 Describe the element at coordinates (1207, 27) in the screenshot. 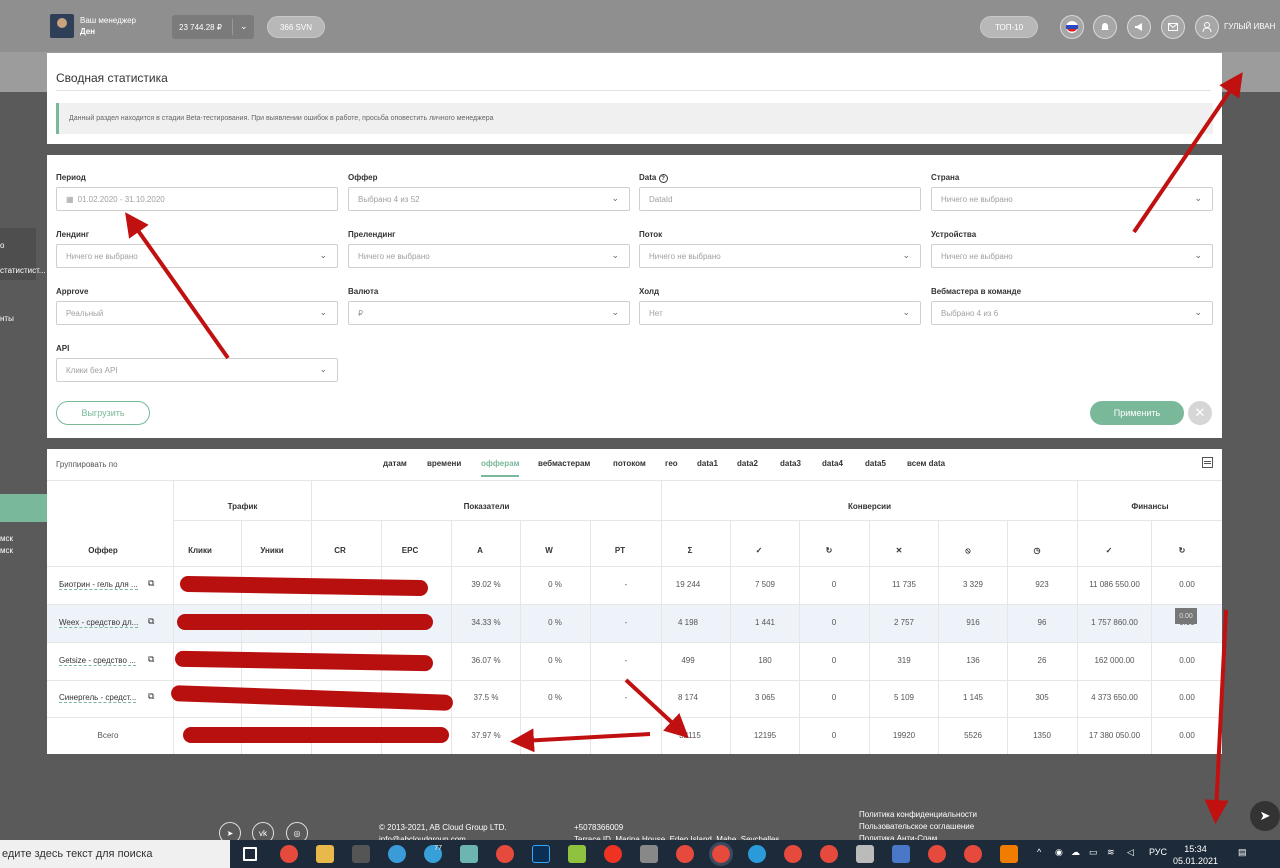

I see `user-icon` at that location.